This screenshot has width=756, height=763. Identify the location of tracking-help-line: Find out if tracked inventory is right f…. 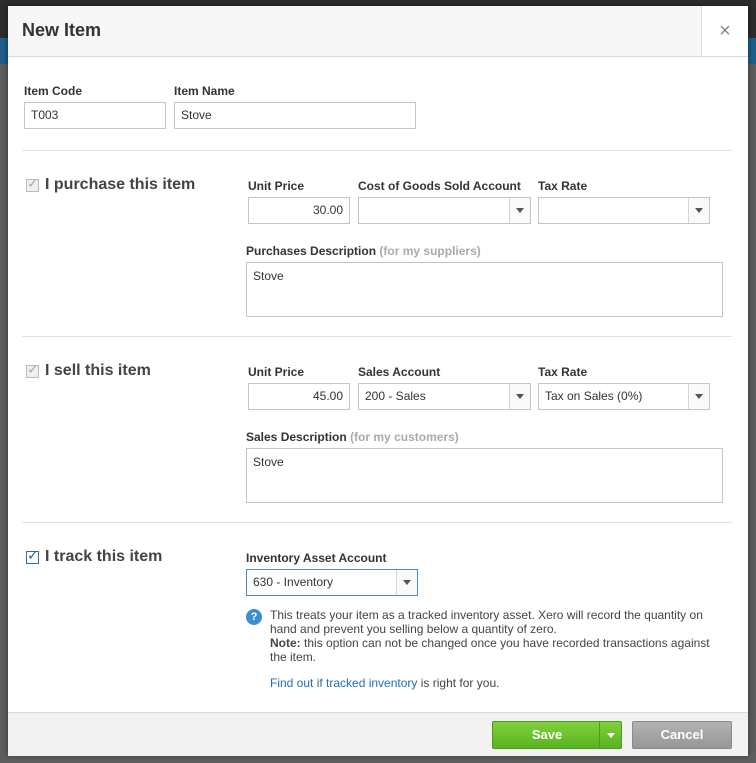
(384, 683).